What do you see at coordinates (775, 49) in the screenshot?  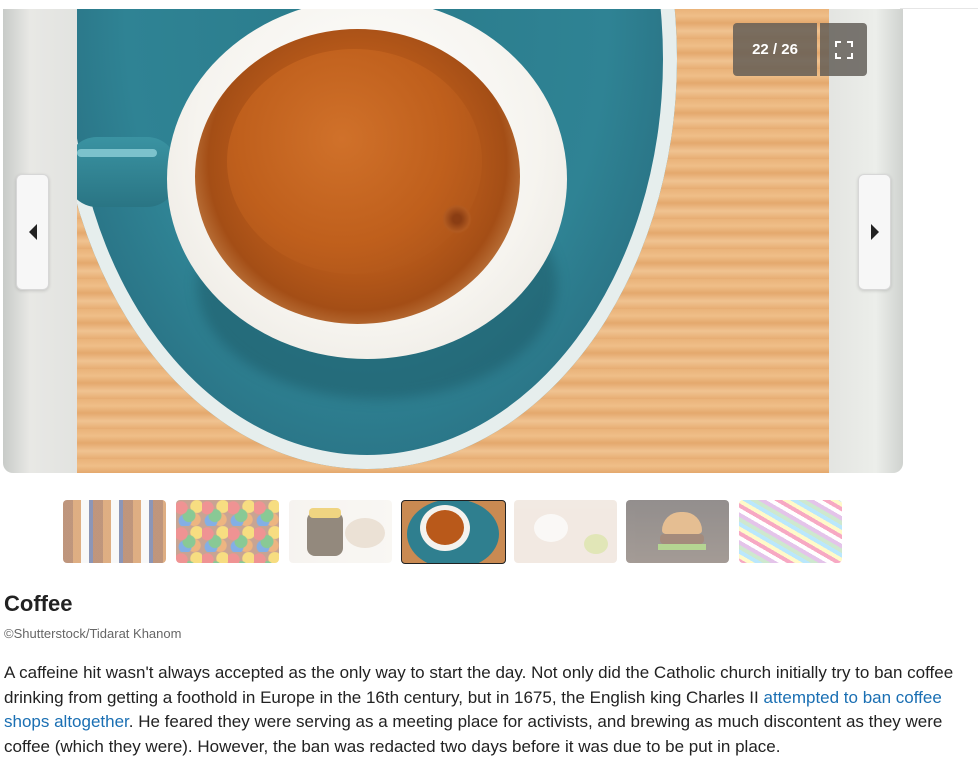 I see `slide-counter: 22 / 26` at bounding box center [775, 49].